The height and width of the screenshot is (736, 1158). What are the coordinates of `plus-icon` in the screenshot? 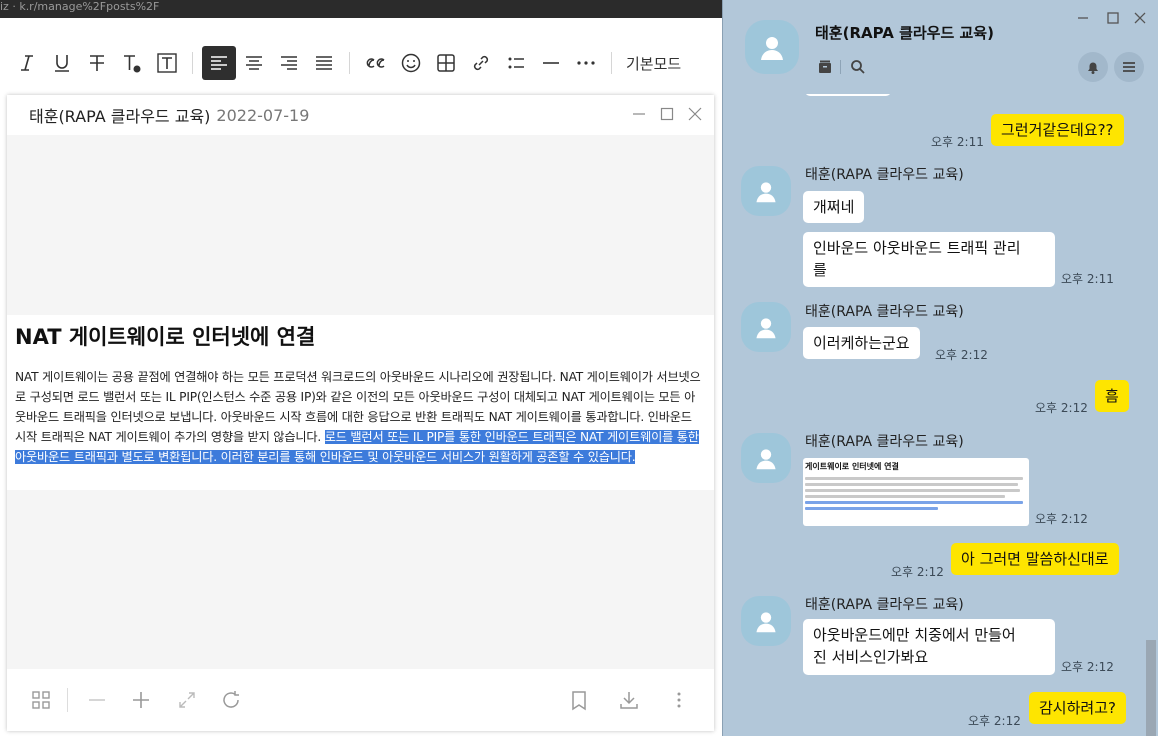 It's located at (141, 700).